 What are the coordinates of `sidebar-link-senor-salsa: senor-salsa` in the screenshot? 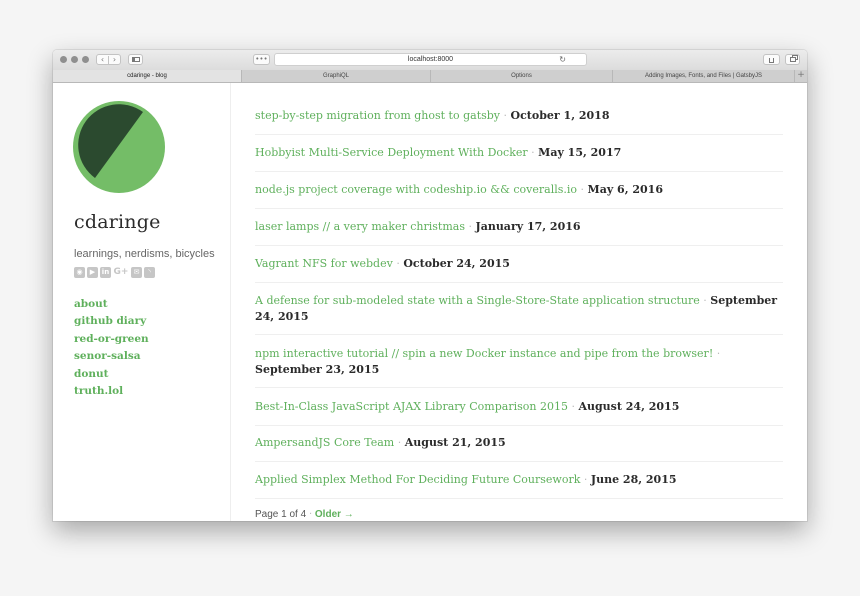 It's located at (111, 356).